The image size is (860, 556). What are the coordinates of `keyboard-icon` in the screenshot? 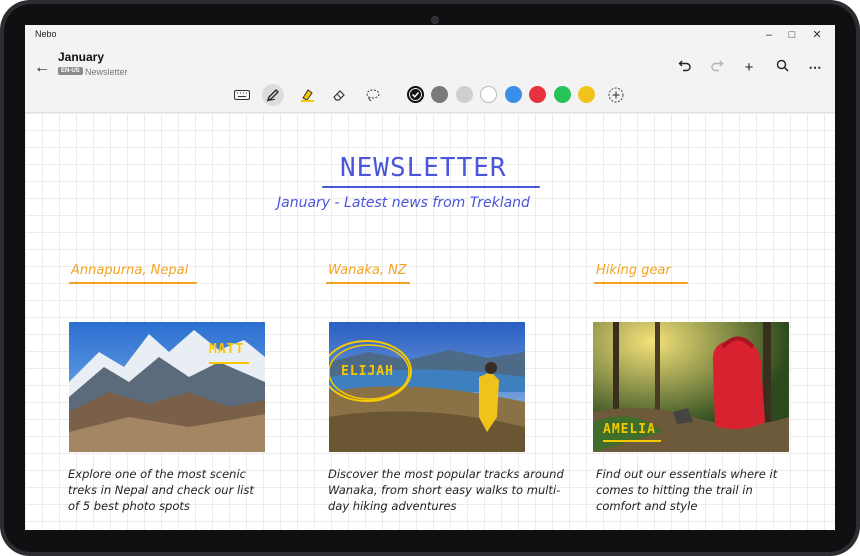 It's located at (242, 95).